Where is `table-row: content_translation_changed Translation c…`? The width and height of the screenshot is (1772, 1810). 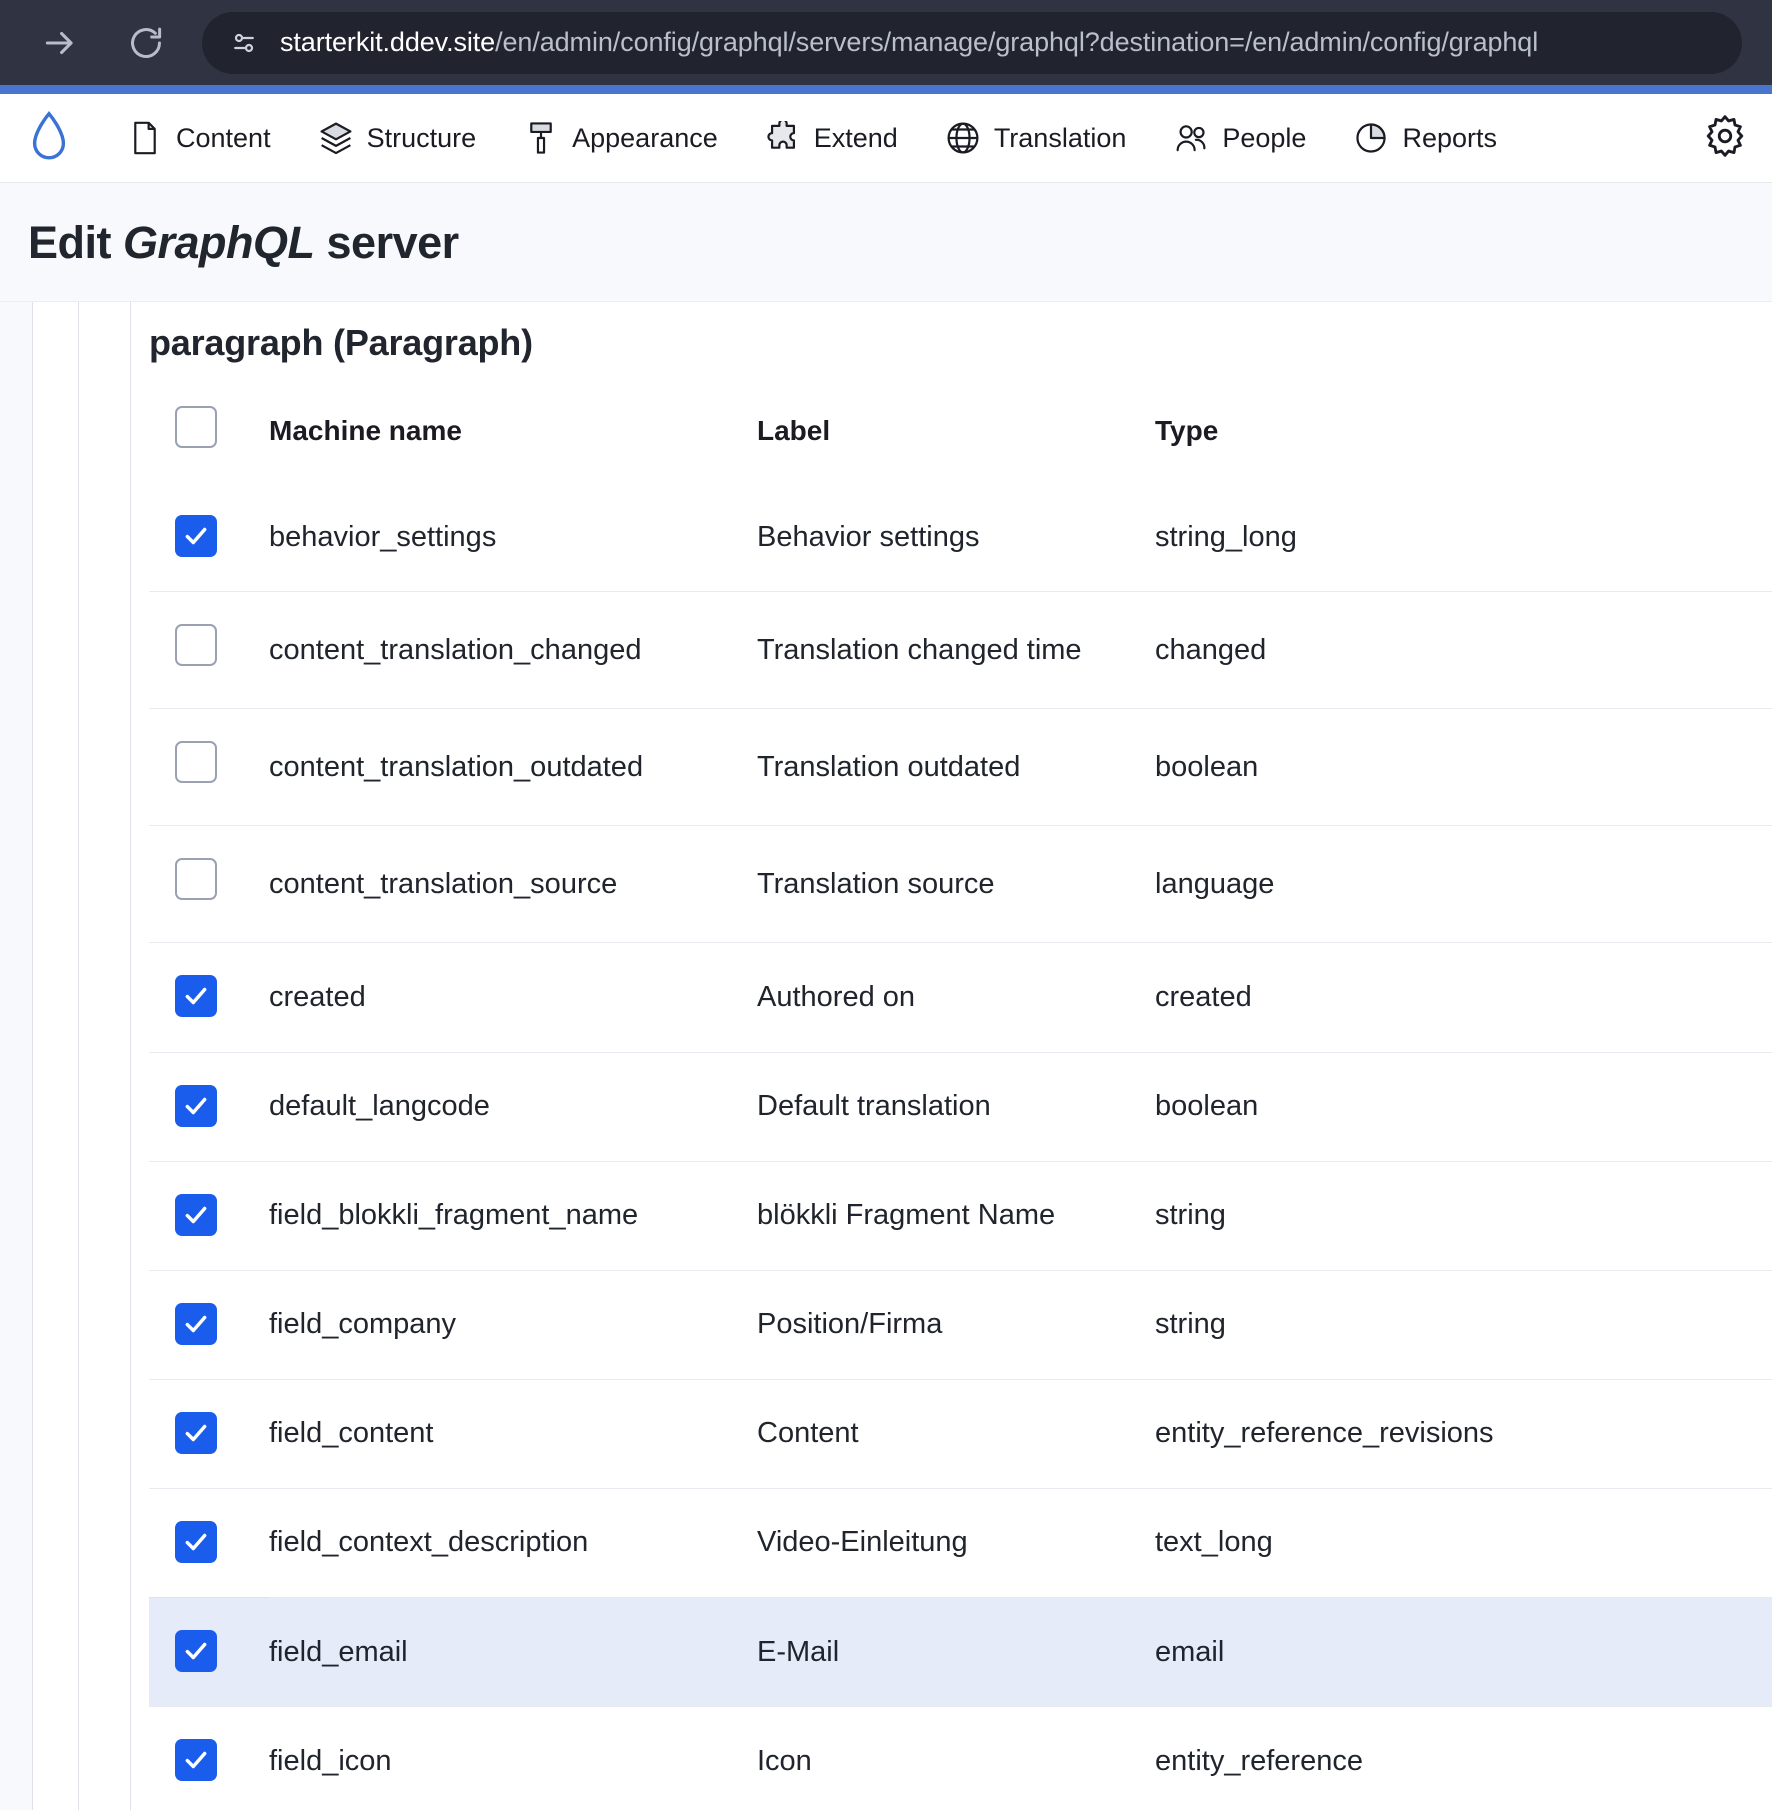
table-row: content_translation_changed Translation c… is located at coordinates (960, 650).